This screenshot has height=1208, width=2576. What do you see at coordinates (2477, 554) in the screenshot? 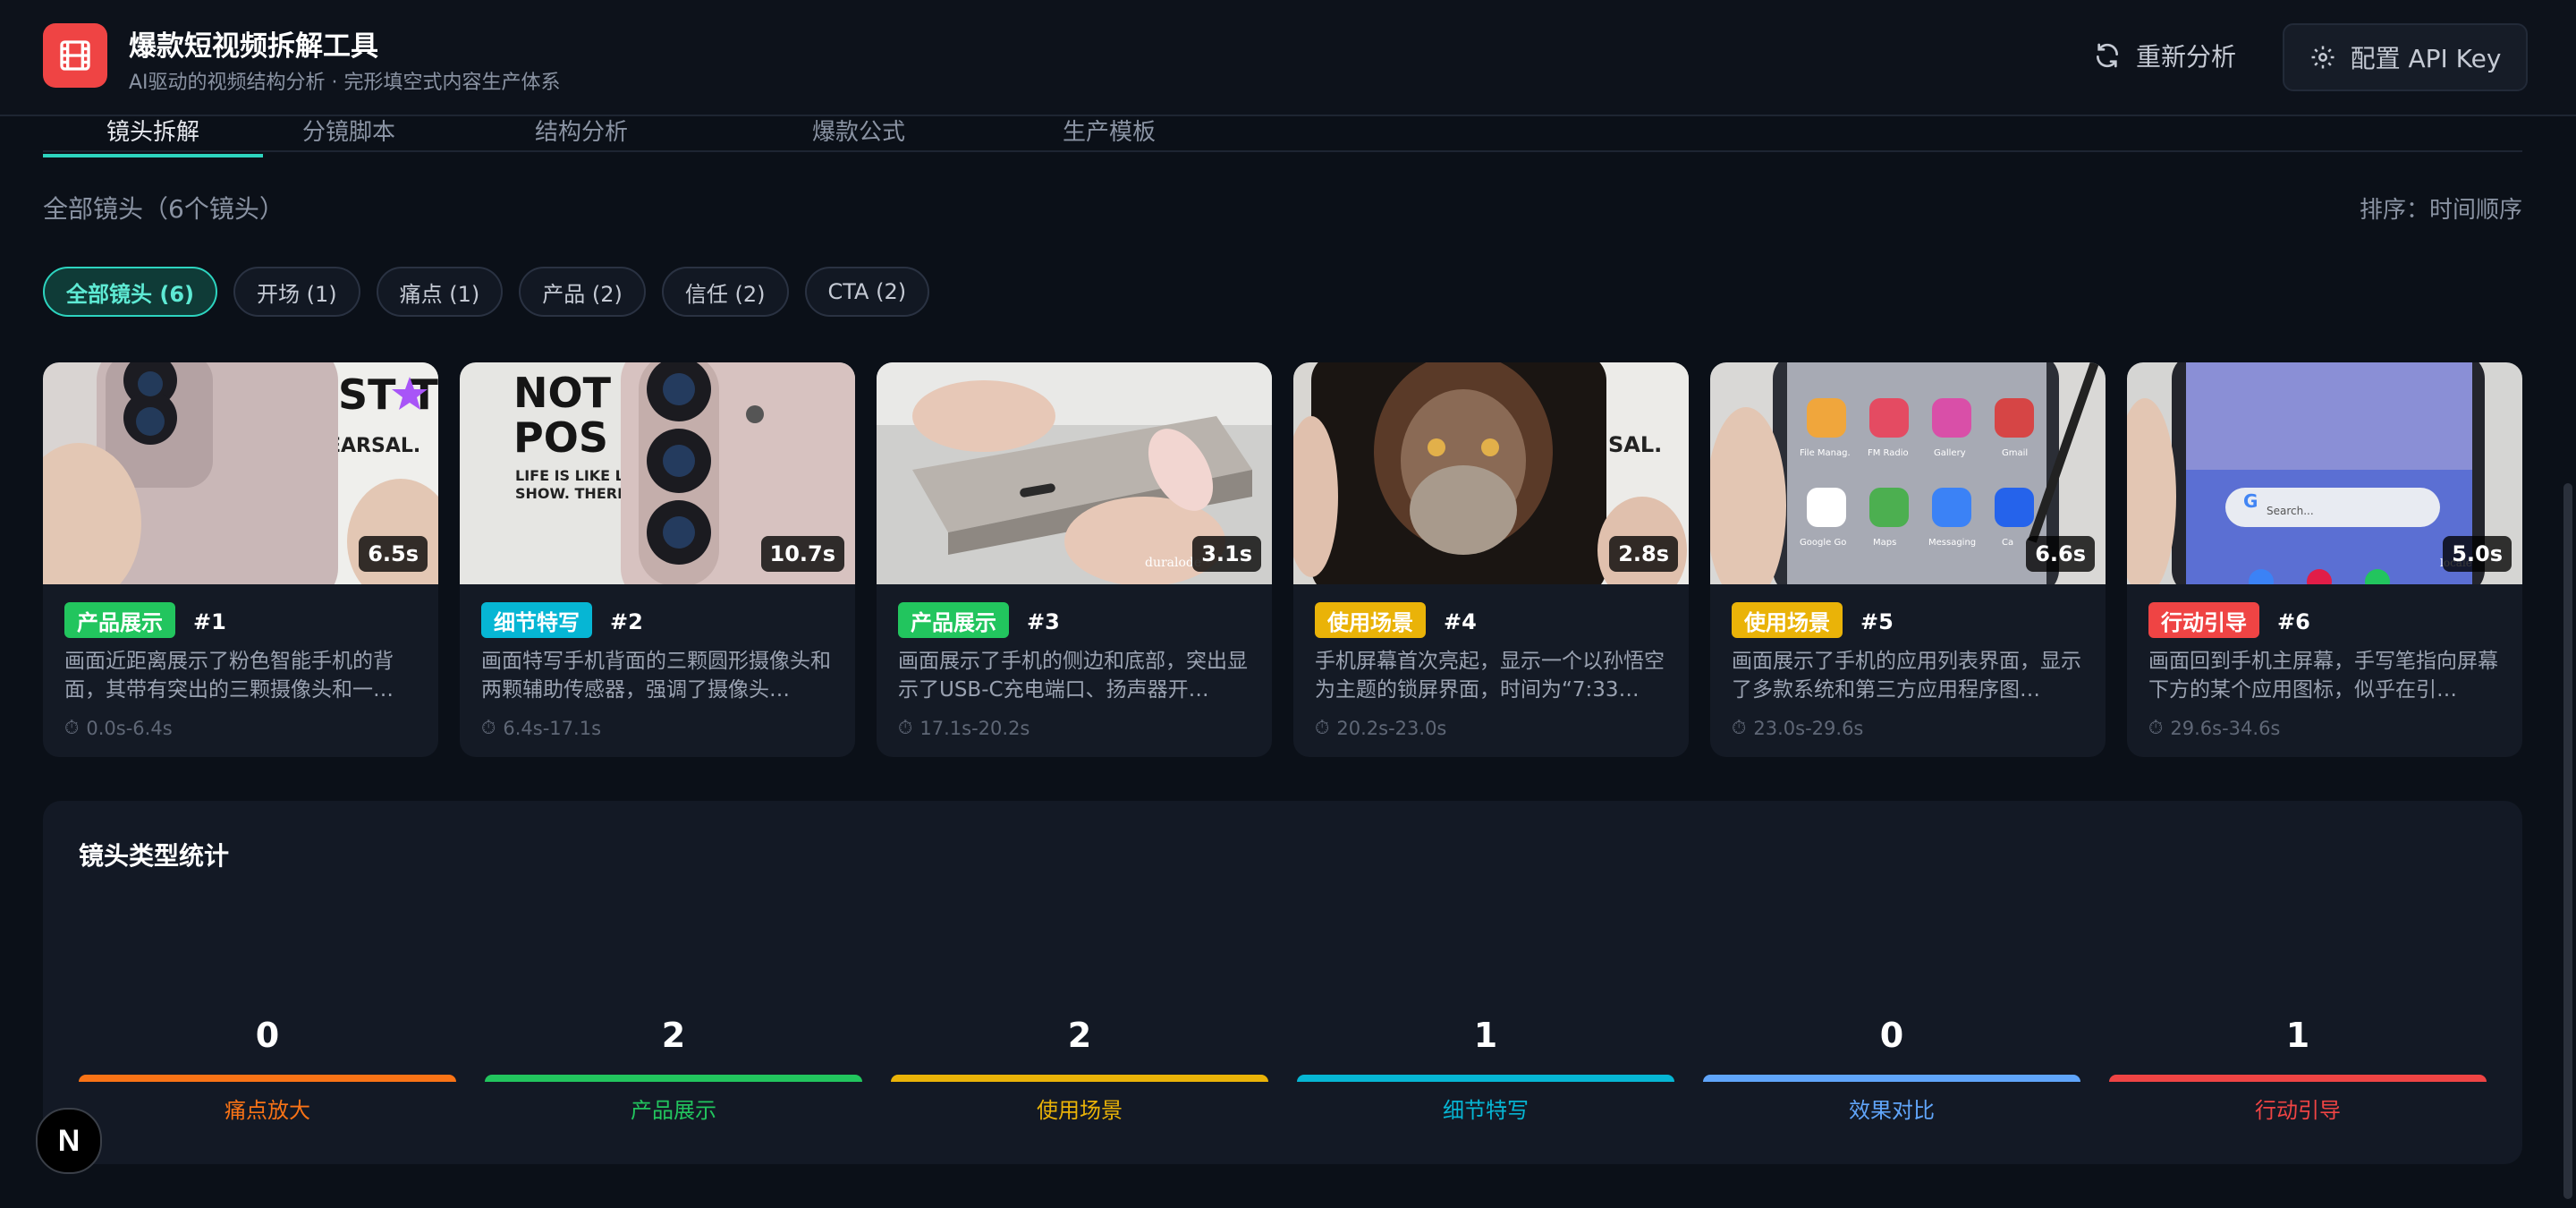
I see `duration-badge: 5.0s` at bounding box center [2477, 554].